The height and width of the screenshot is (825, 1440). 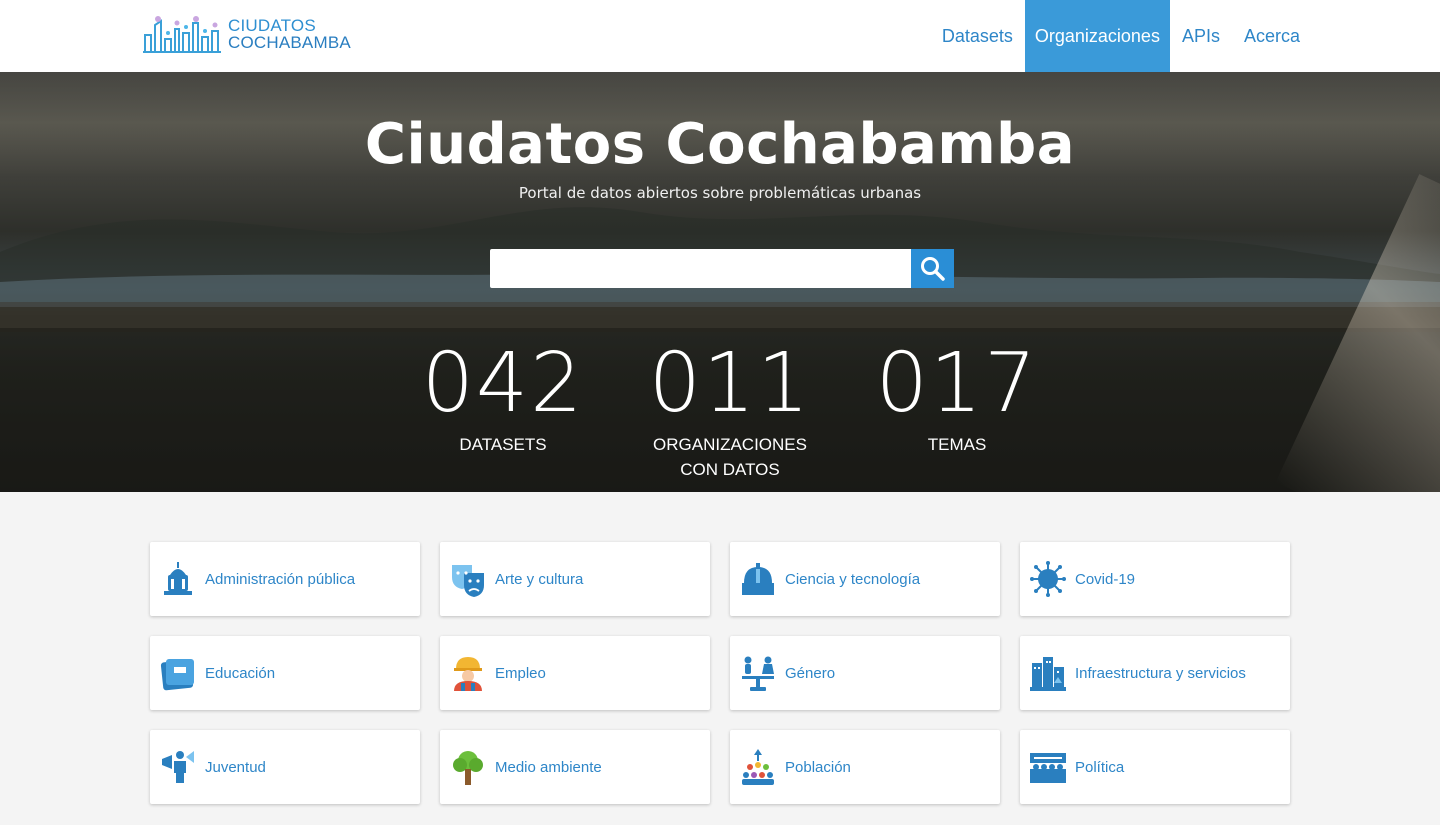 I want to click on topic-label: Arte y cultura, so click(x=539, y=579).